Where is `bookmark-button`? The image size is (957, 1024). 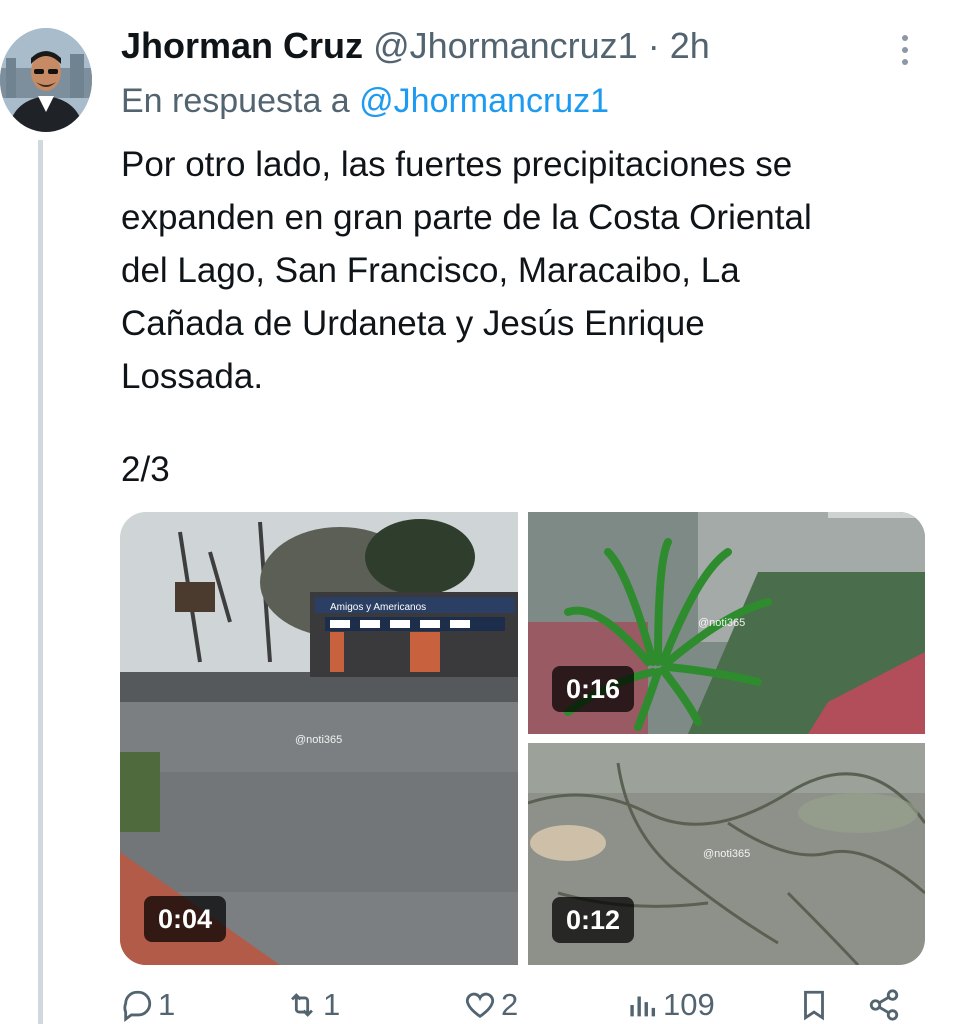
bookmark-button is located at coordinates (814, 1005).